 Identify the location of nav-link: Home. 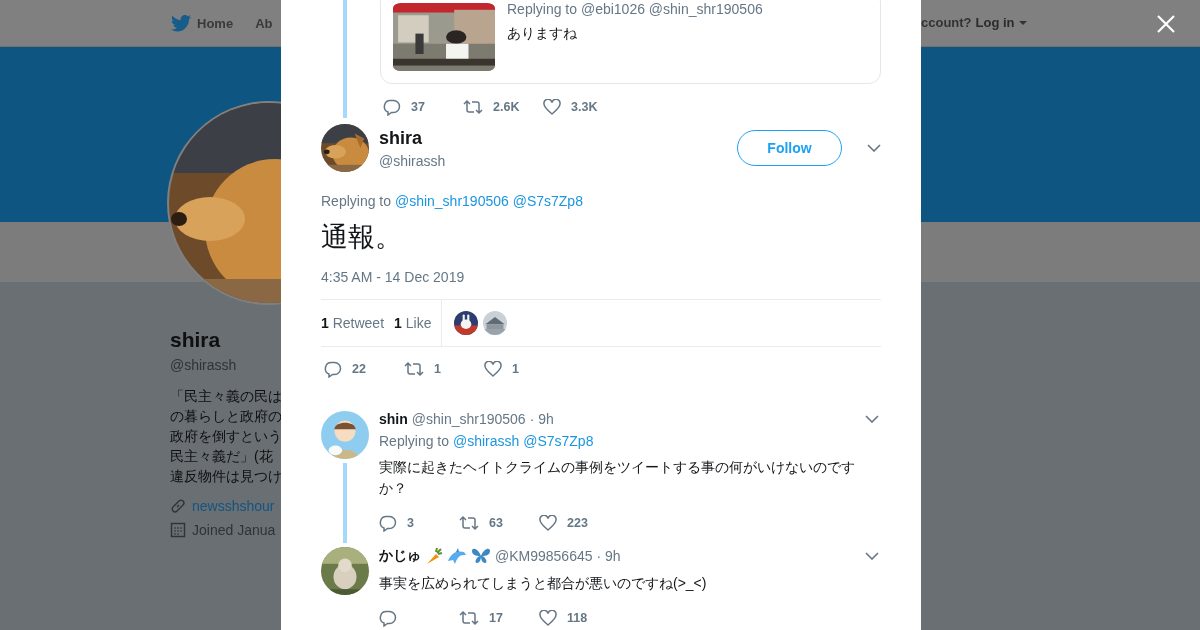
(215, 23).